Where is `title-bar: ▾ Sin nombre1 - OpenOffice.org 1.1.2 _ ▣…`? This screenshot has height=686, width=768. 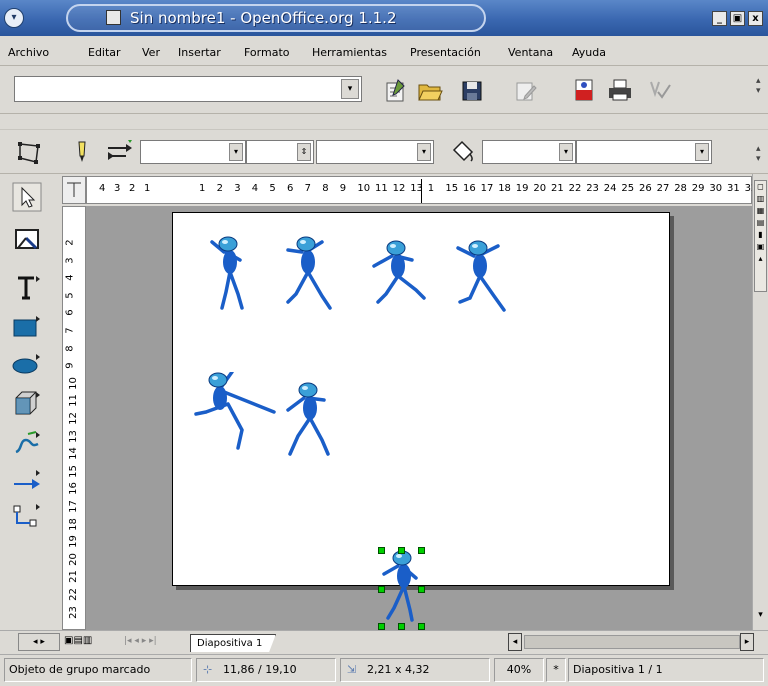
title-bar: ▾ Sin nombre1 - OpenOffice.org 1.1.2 _ ▣… is located at coordinates (384, 18).